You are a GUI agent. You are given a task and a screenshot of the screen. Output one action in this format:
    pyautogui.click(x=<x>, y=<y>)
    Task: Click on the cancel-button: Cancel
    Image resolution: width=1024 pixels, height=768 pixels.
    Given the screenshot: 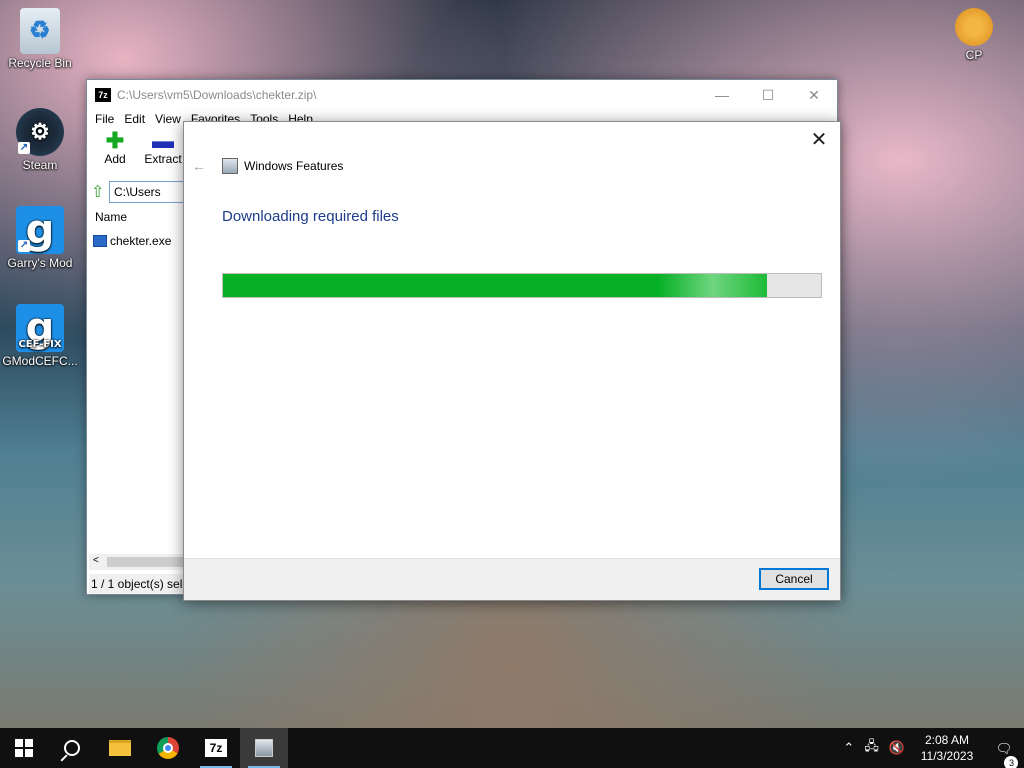 What is the action you would take?
    pyautogui.click(x=794, y=579)
    